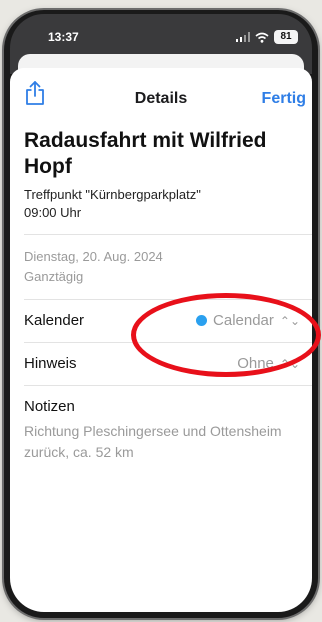  I want to click on signal-icon, so click(243, 37).